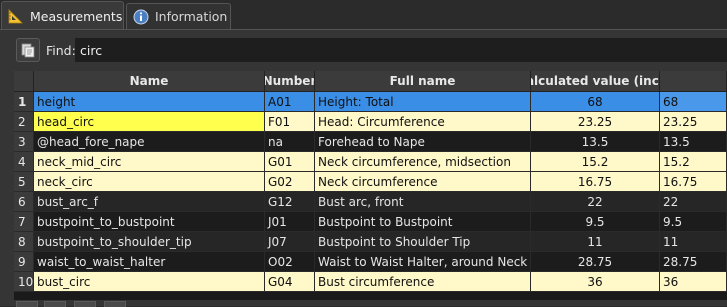 This screenshot has width=727, height=307. Describe the element at coordinates (595, 222) in the screenshot. I see `cell-calc: 9.5` at that location.